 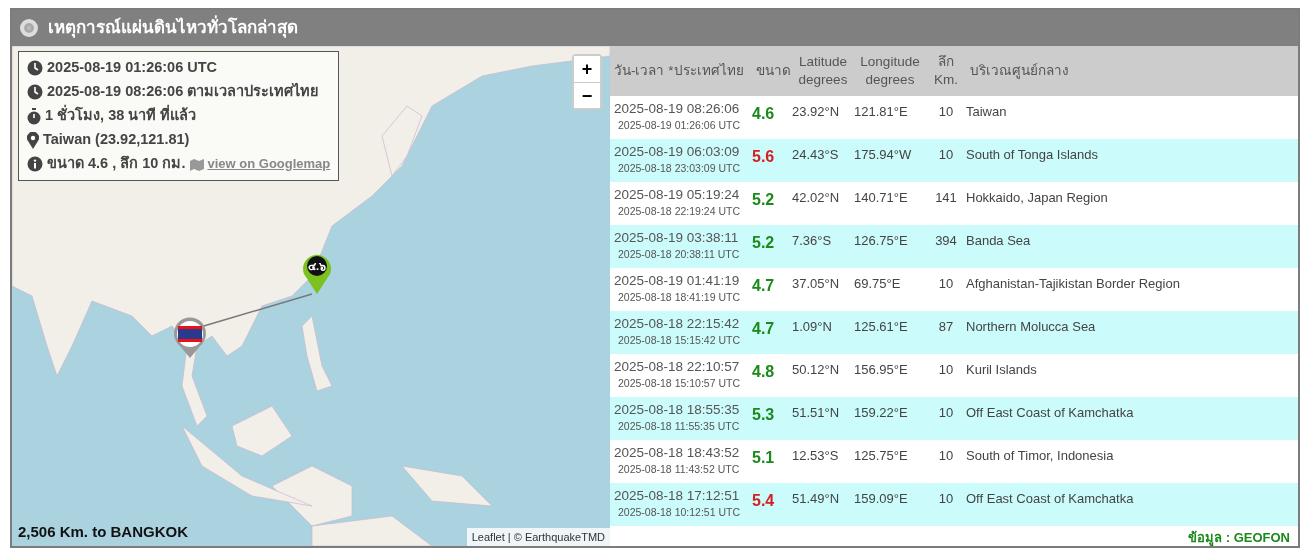 I want to click on region-text: Taiwan, so click(x=986, y=111).